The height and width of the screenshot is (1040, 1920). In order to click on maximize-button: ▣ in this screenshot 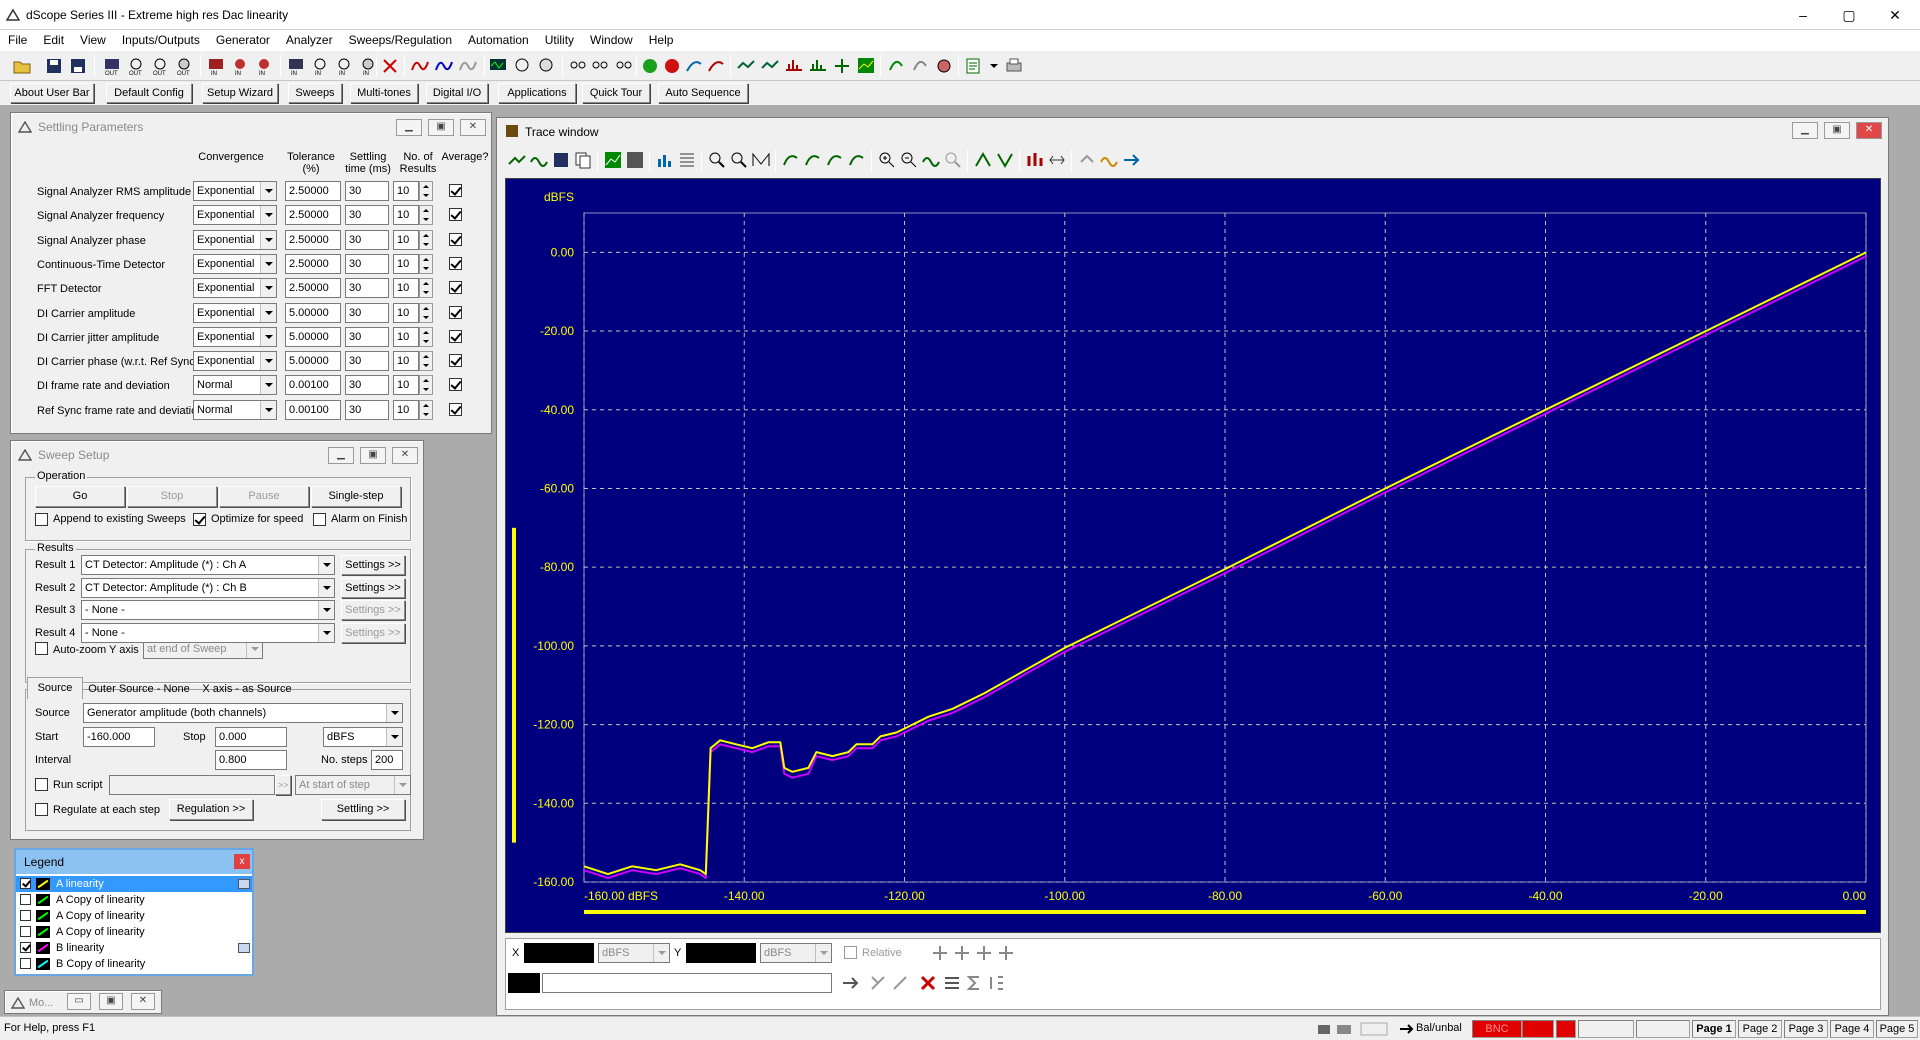, I will do `click(111, 1001)`.